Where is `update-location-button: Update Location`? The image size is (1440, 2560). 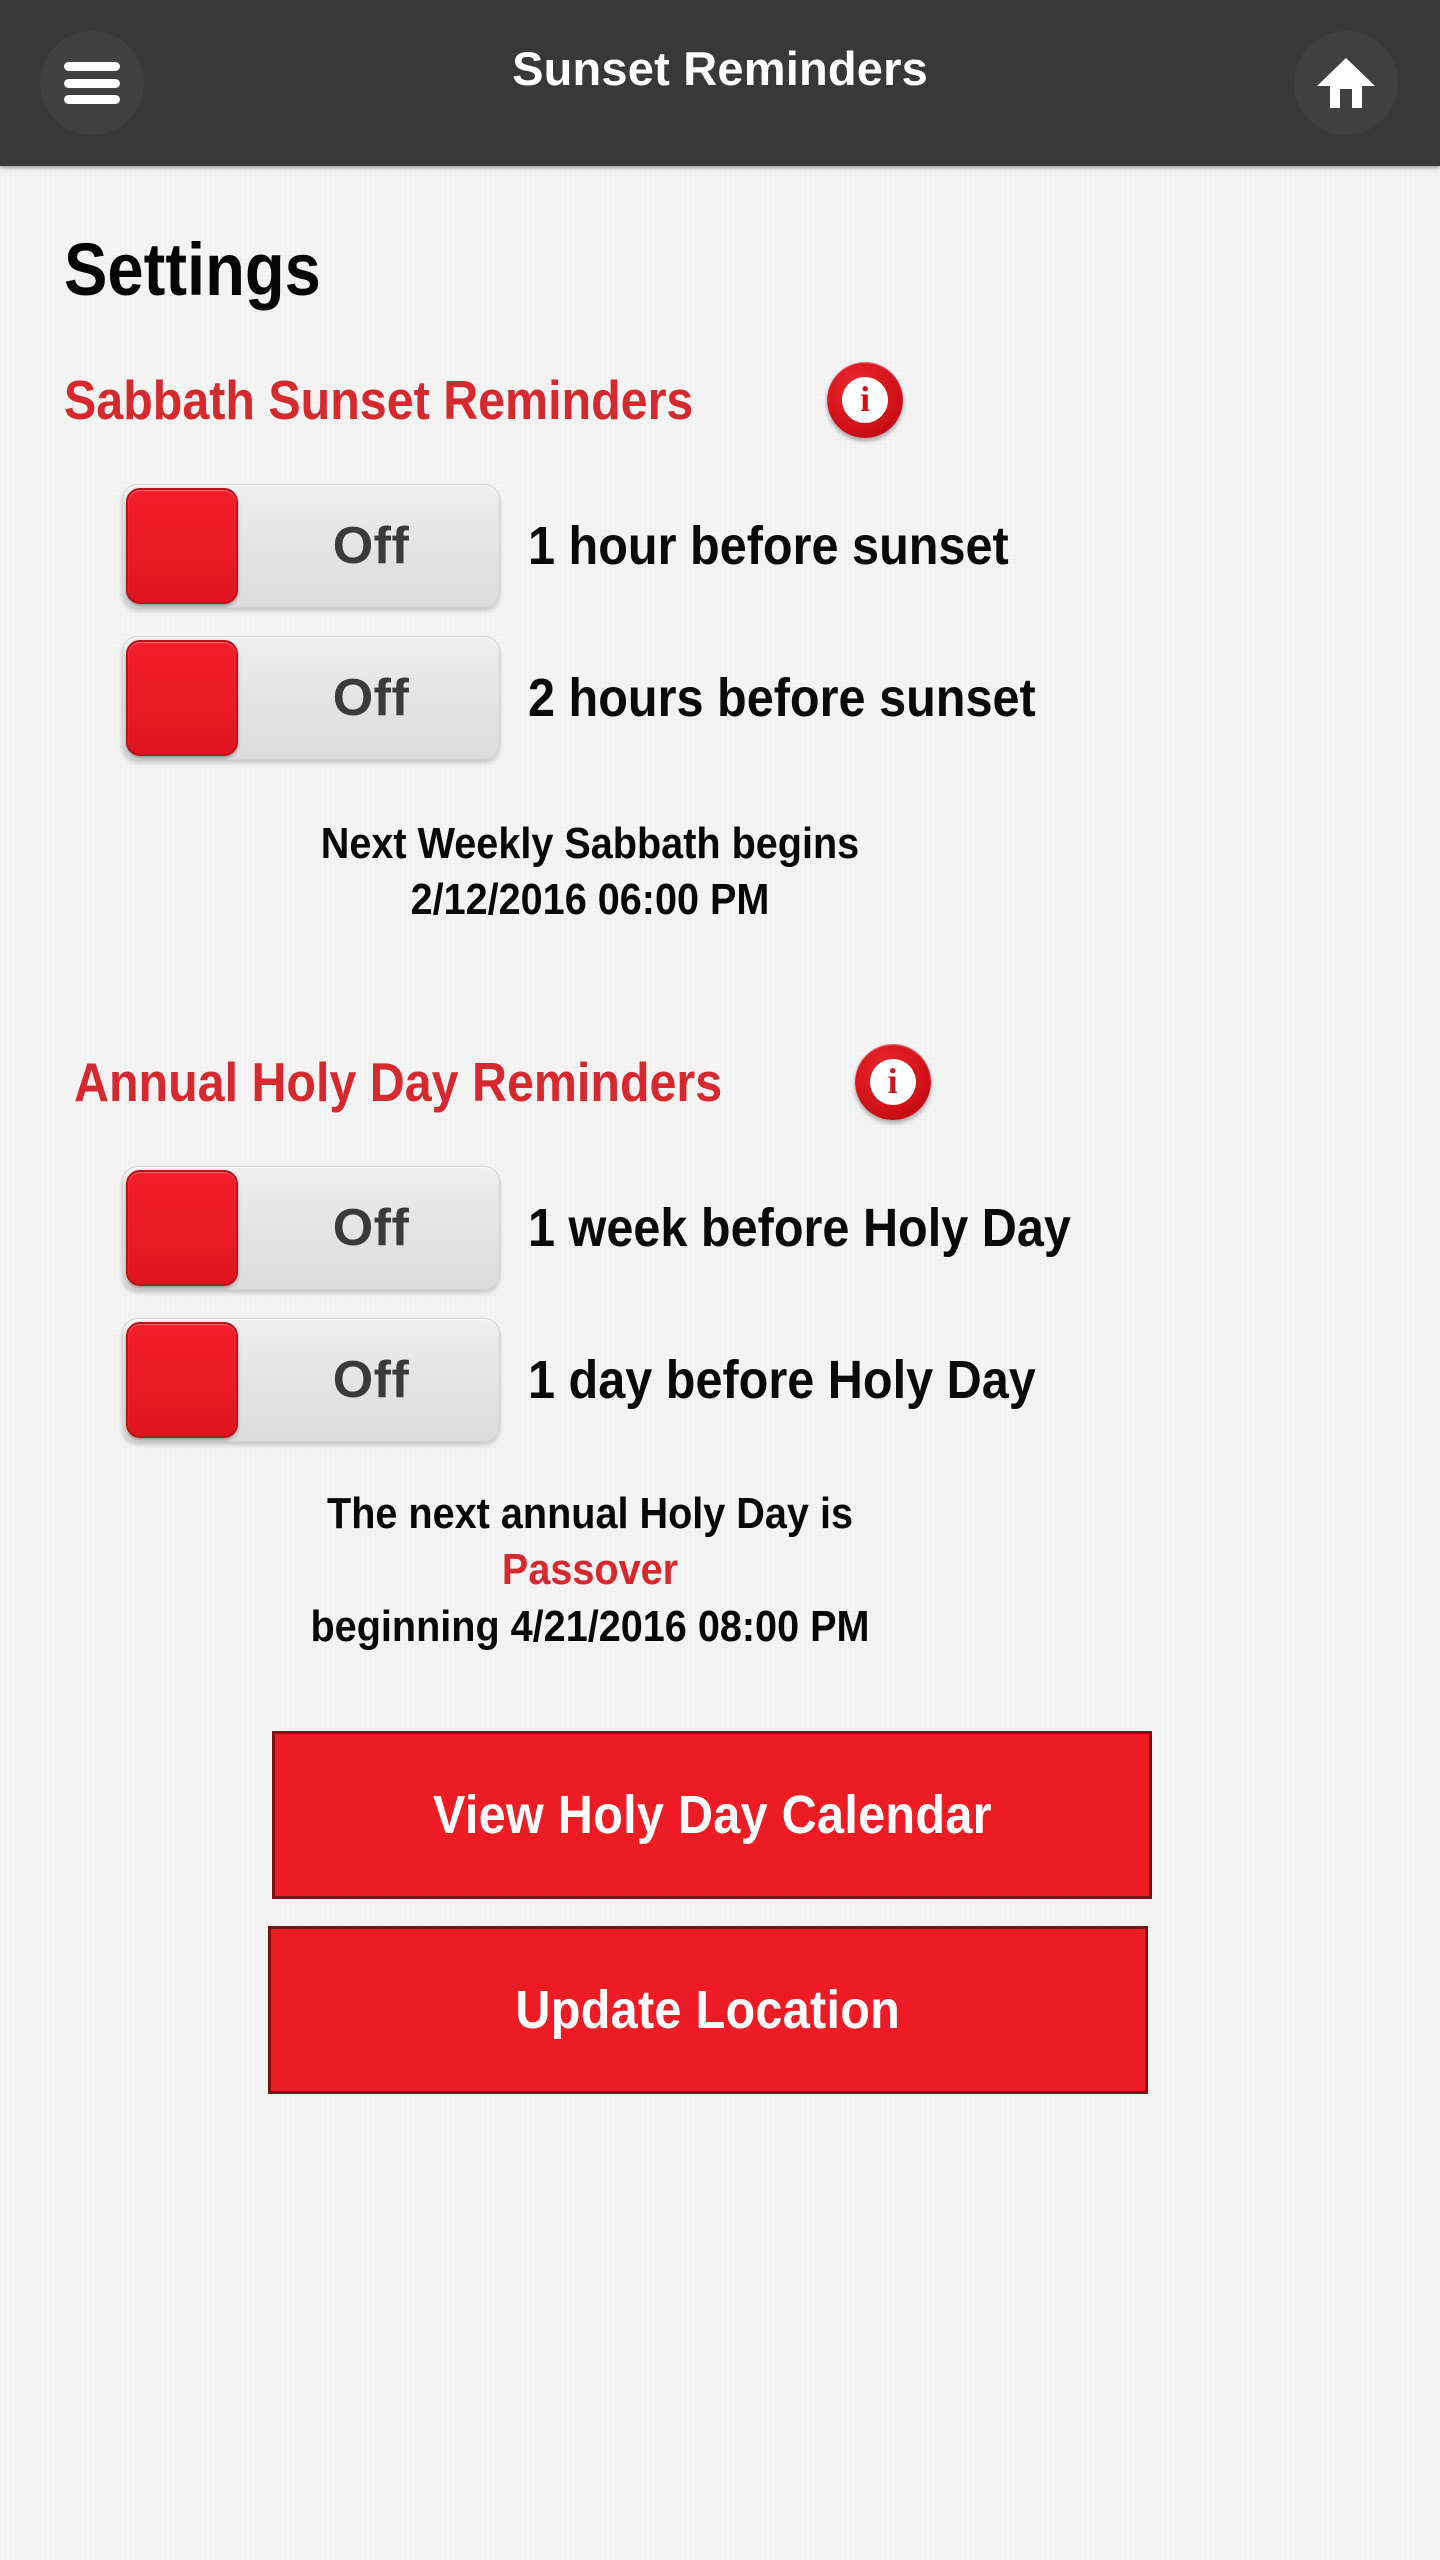
update-location-button: Update Location is located at coordinates (708, 2010).